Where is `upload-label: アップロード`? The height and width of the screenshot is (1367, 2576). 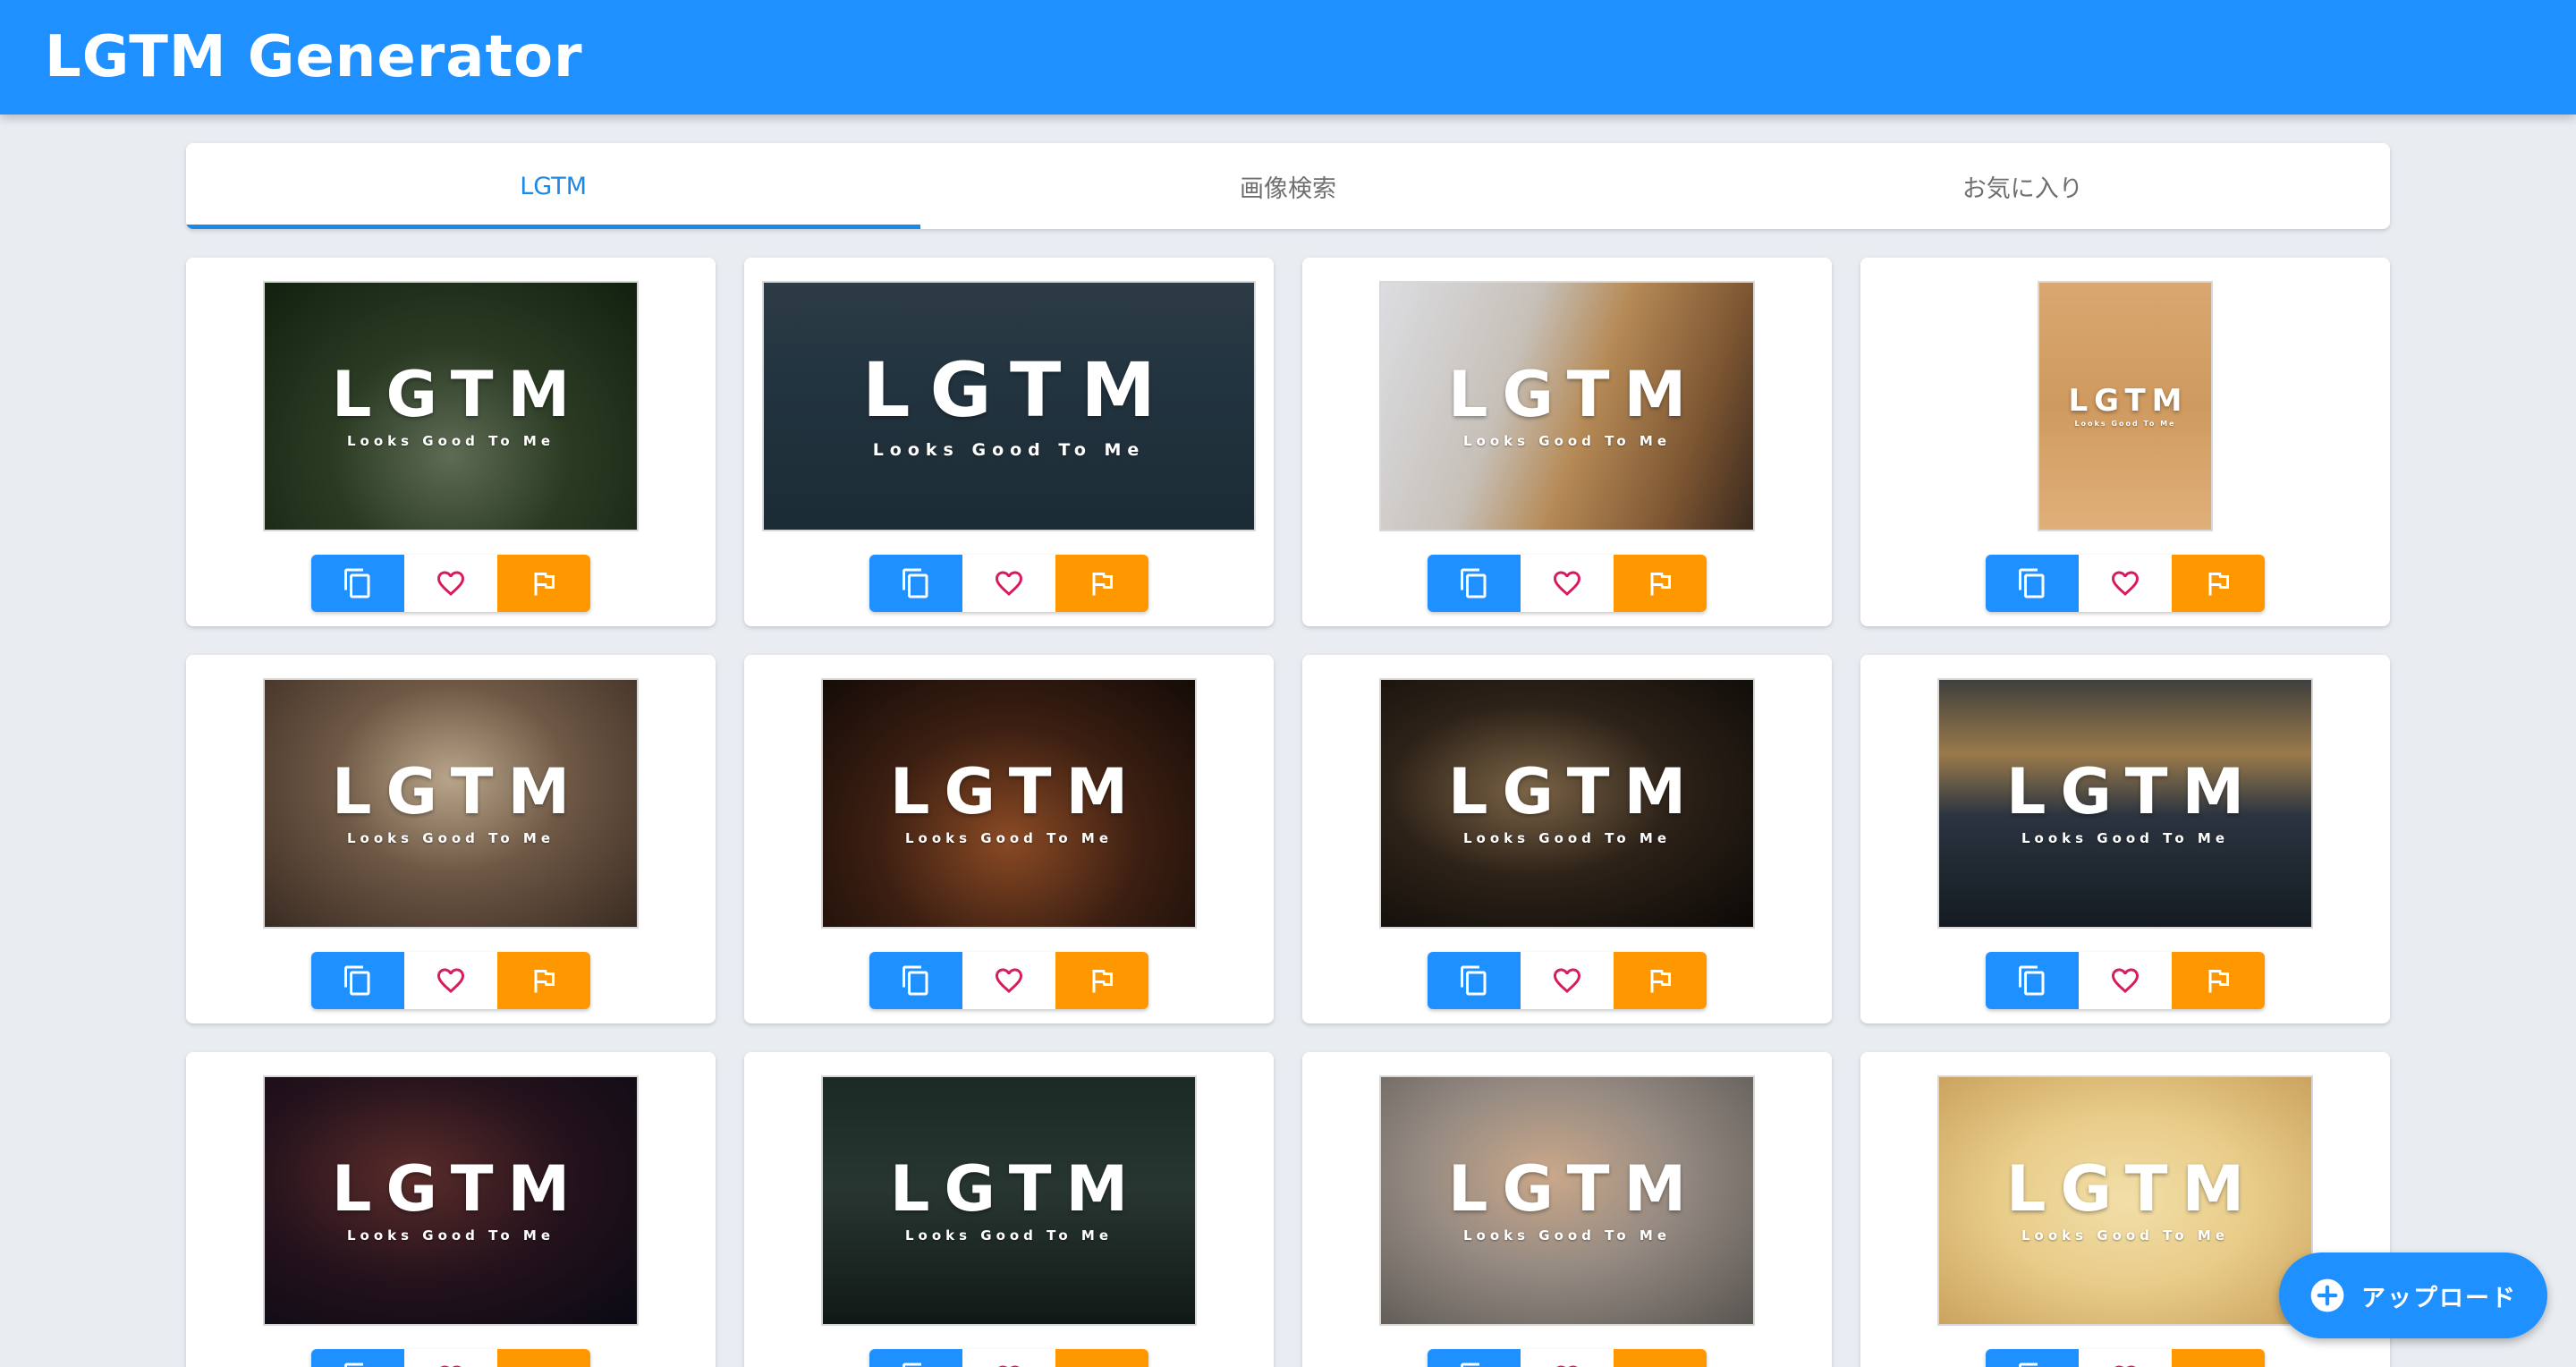
upload-label: アップロード is located at coordinates (2439, 1298).